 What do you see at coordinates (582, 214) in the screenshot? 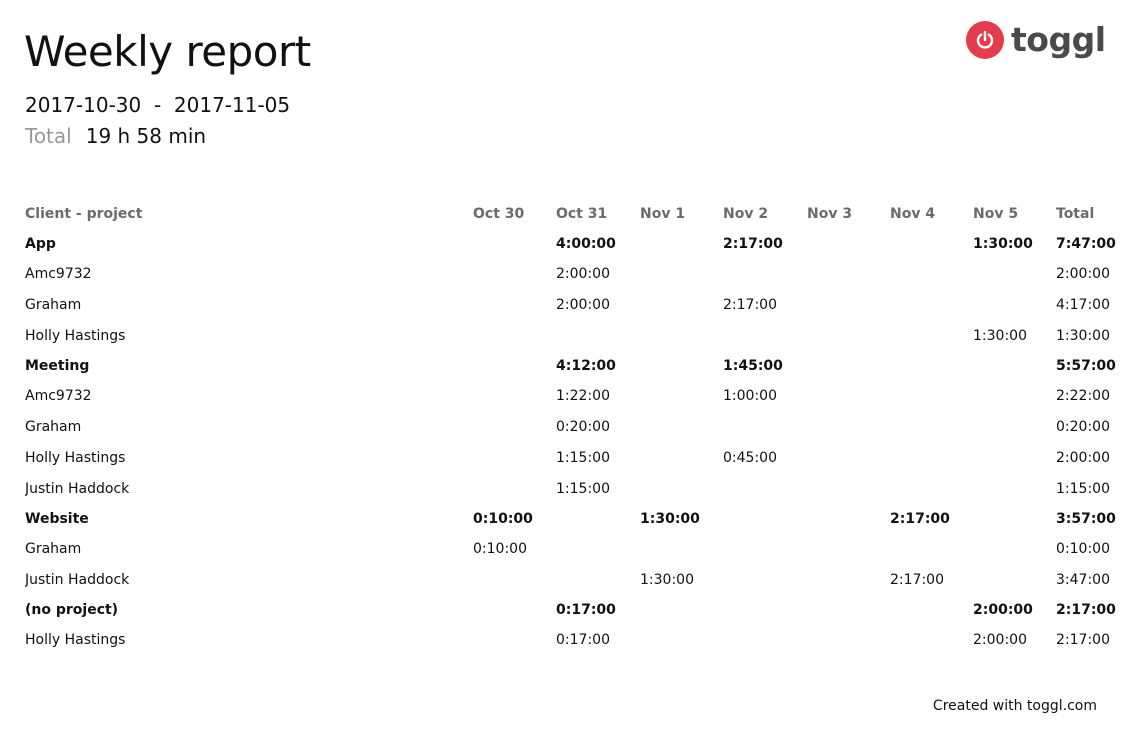
I see `column-header-day: Oct 31` at bounding box center [582, 214].